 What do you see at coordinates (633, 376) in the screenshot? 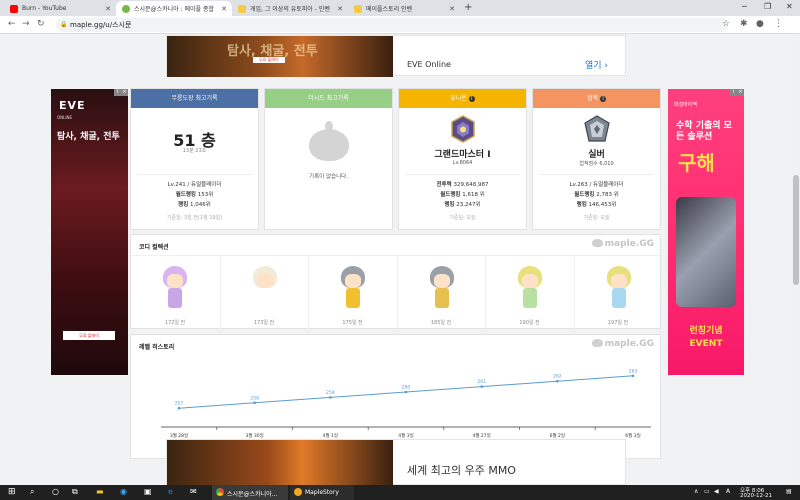
I see `data-point` at bounding box center [633, 376].